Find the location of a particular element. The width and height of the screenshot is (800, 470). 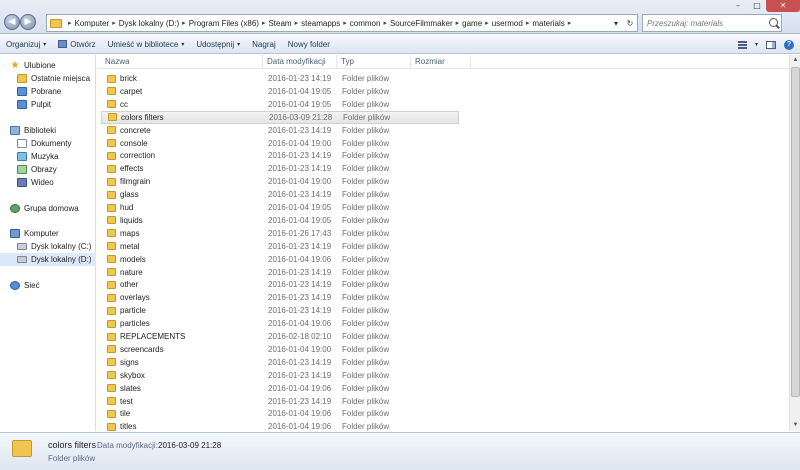

search-input is located at coordinates (704, 23).